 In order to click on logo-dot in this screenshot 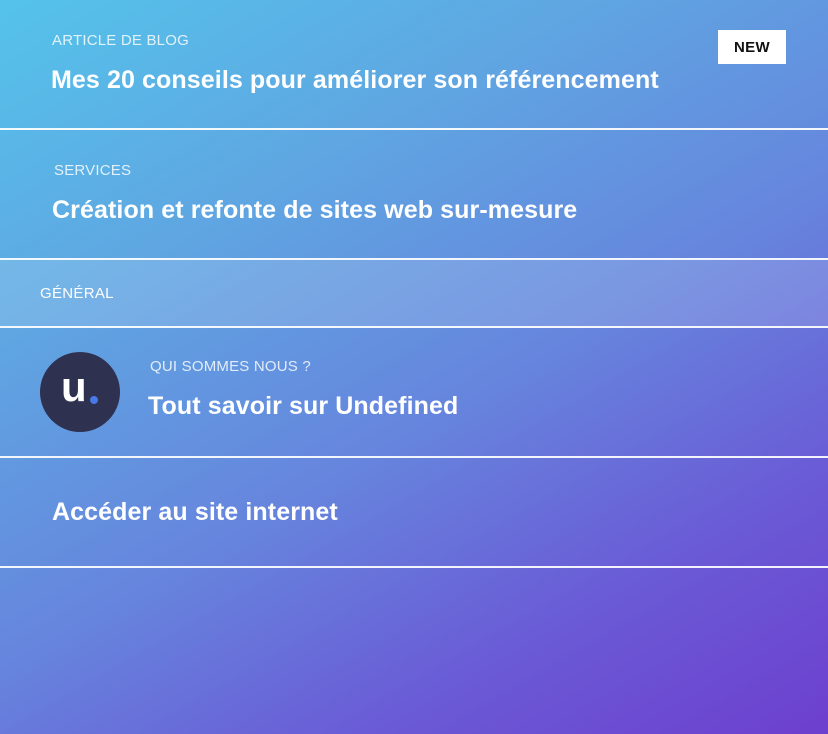, I will do `click(94, 400)`.